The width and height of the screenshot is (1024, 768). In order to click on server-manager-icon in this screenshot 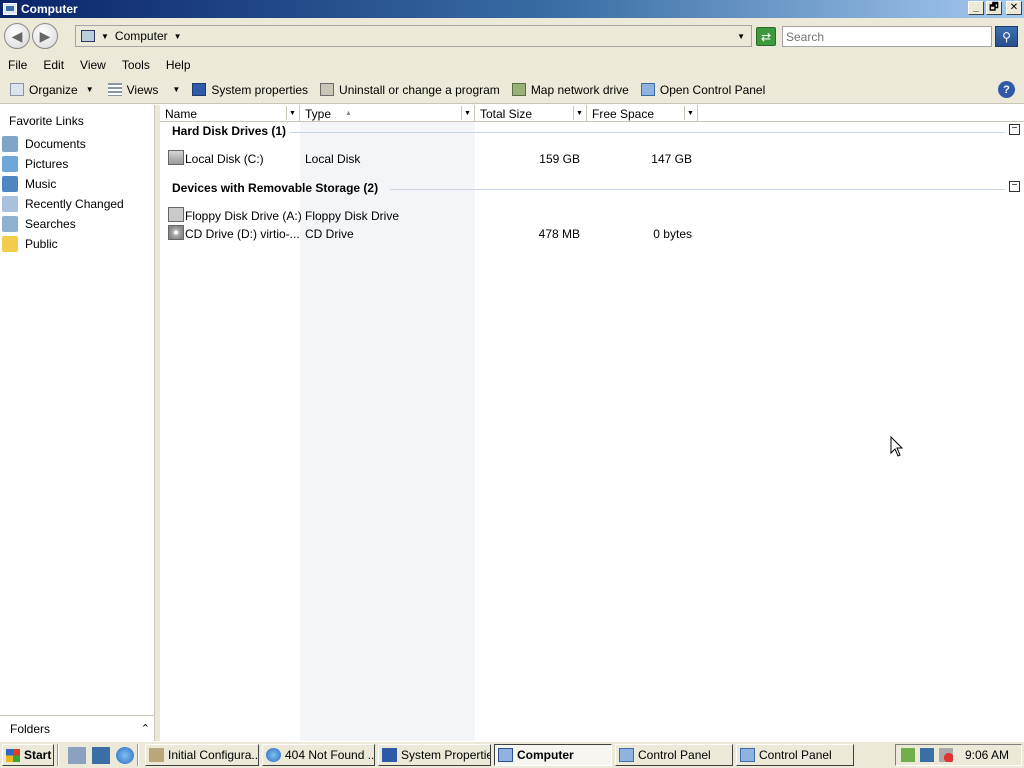, I will do `click(77, 755)`.